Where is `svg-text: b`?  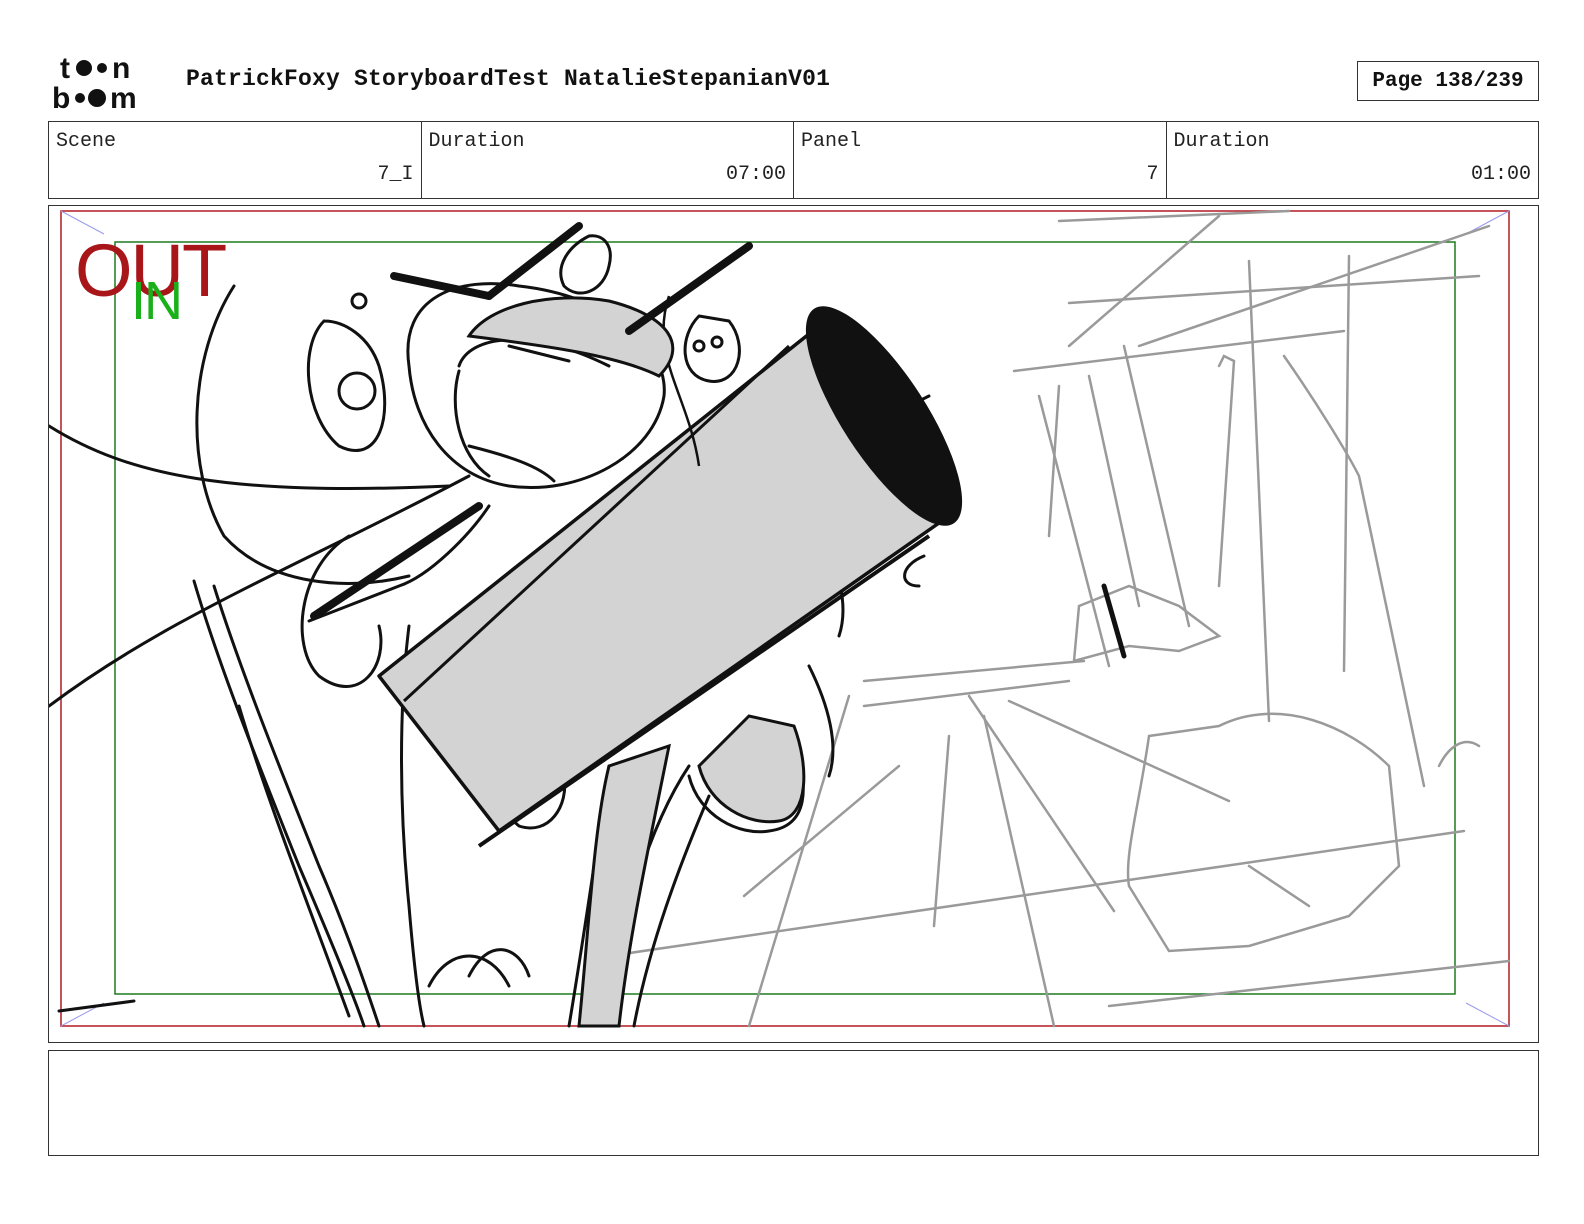 svg-text: b is located at coordinates (61, 97).